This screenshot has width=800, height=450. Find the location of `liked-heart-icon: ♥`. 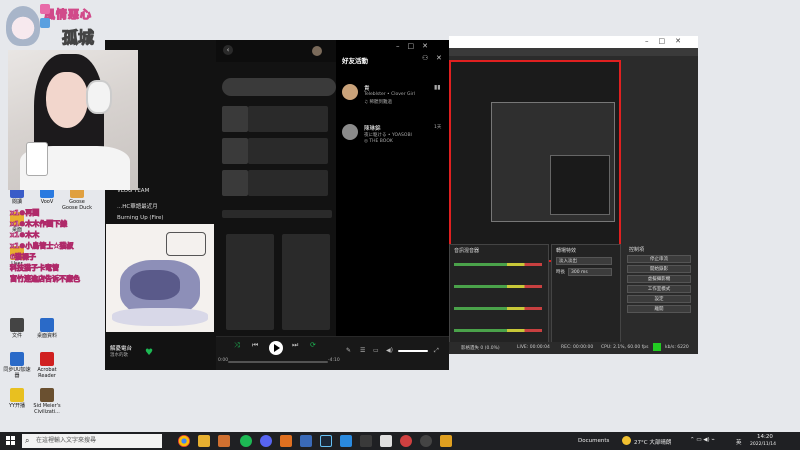

liked-heart-icon: ♥ is located at coordinates (149, 353).